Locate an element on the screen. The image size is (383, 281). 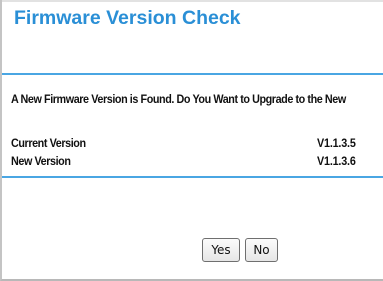
new-version-value: V1.1.3.6 is located at coordinates (336, 161).